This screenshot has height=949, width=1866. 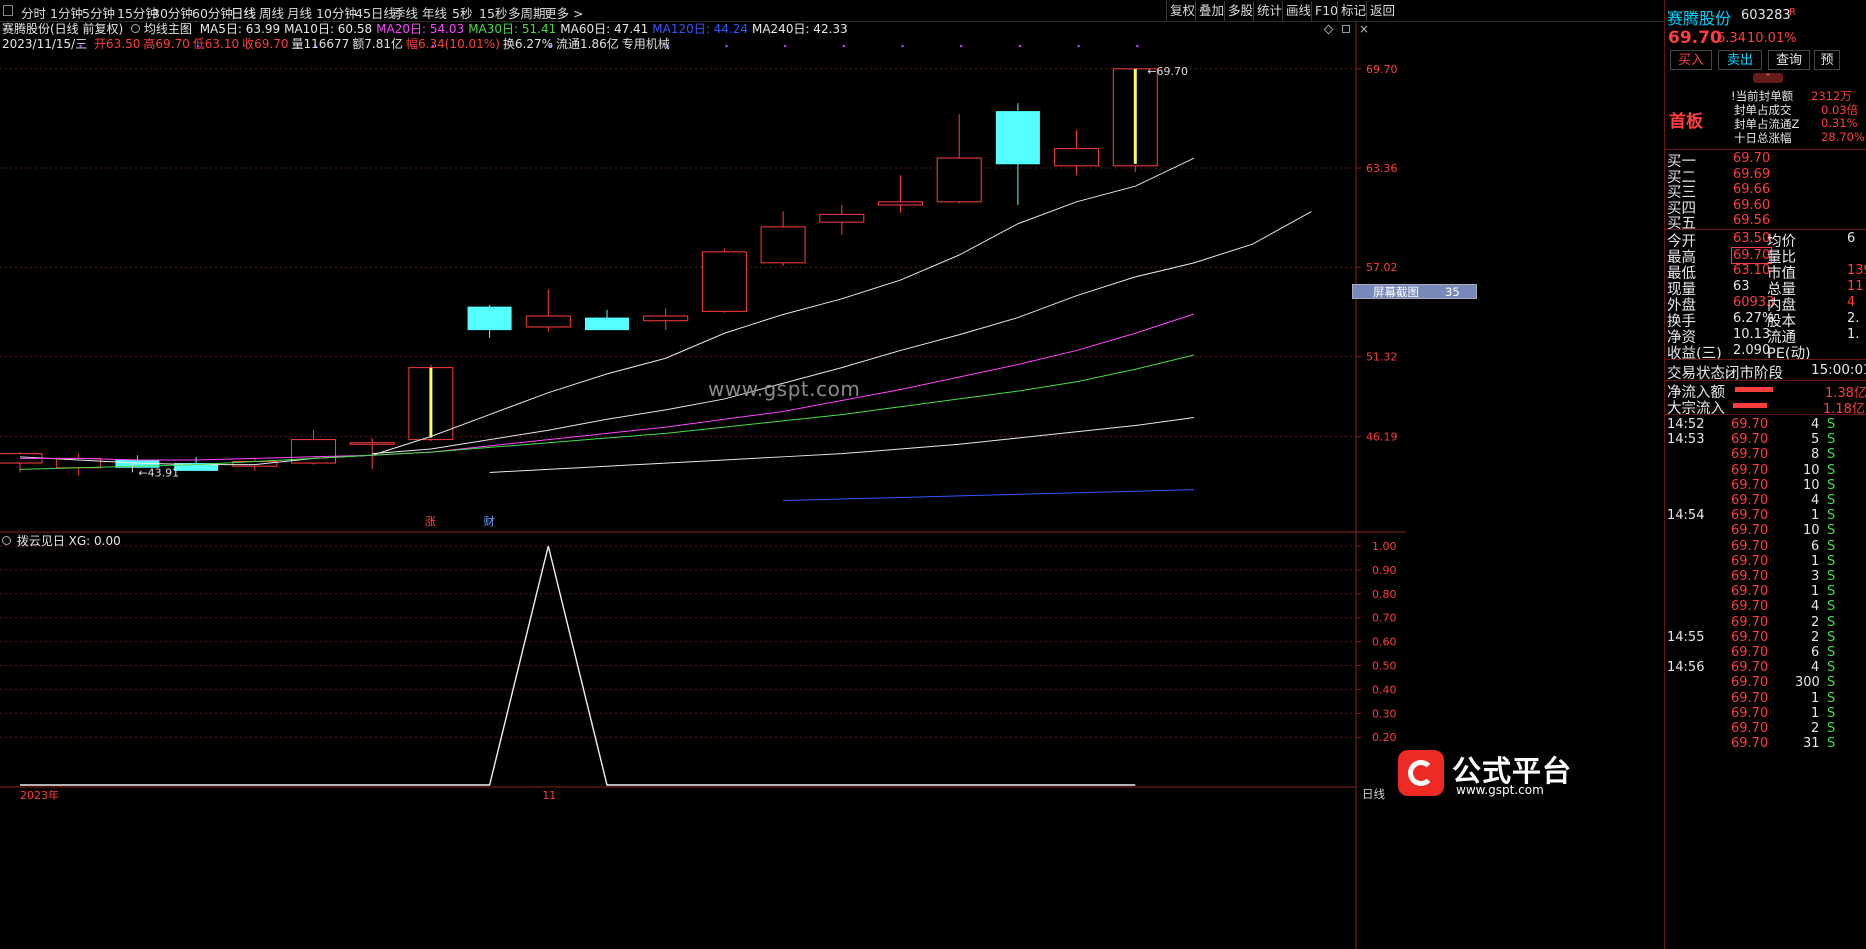 What do you see at coordinates (1695, 38) in the screenshot?
I see `last-price: 69.70` at bounding box center [1695, 38].